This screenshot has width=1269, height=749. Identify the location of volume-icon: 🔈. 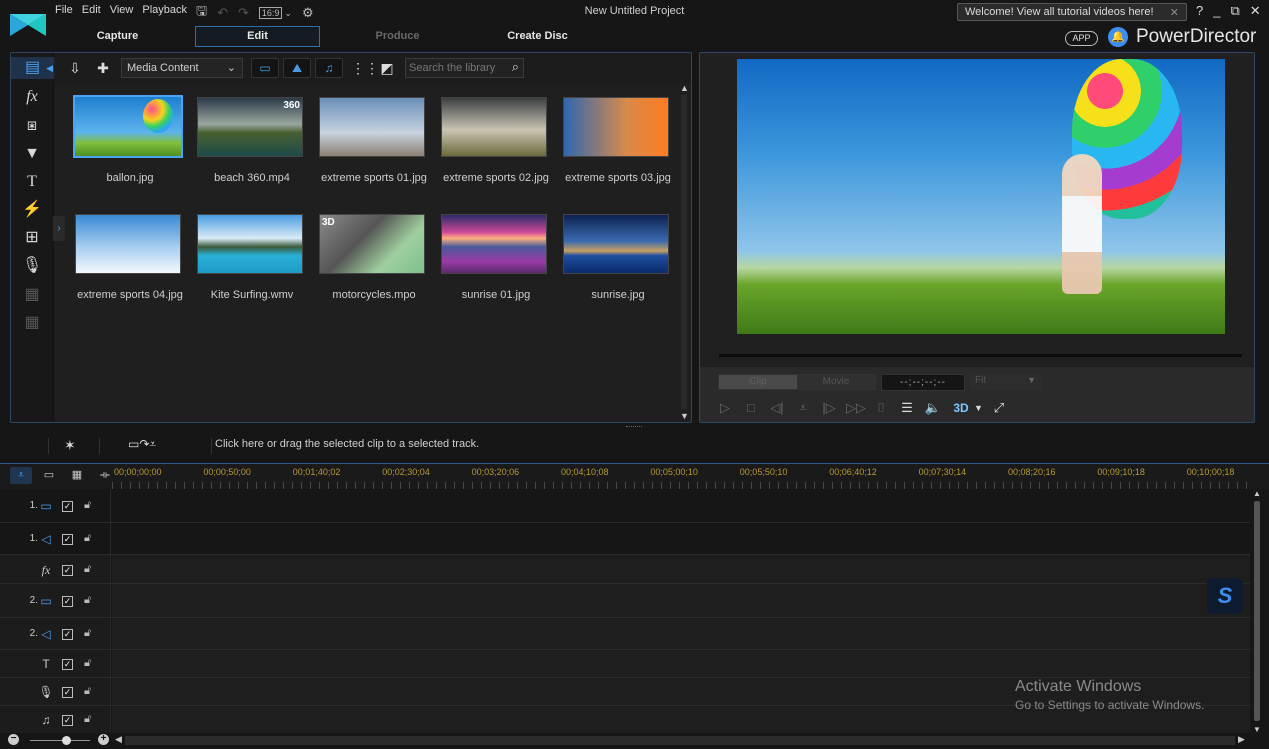
(933, 408).